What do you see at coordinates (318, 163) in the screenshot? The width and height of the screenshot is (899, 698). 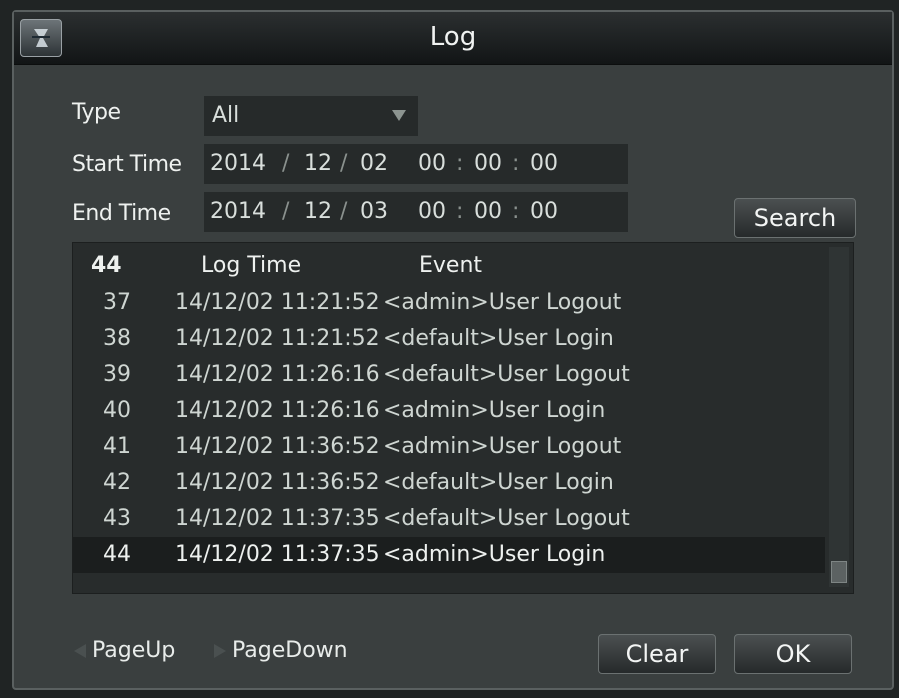 I see `start-month: 12` at bounding box center [318, 163].